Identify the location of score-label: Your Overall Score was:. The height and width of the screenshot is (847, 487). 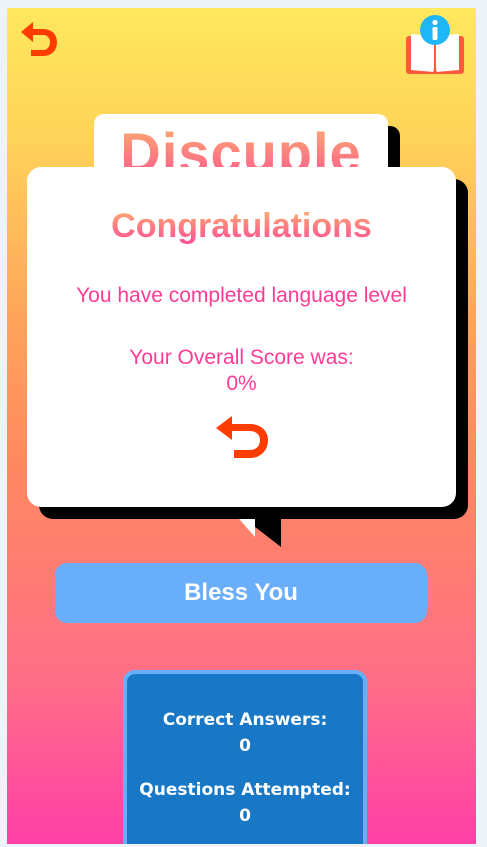
(241, 357).